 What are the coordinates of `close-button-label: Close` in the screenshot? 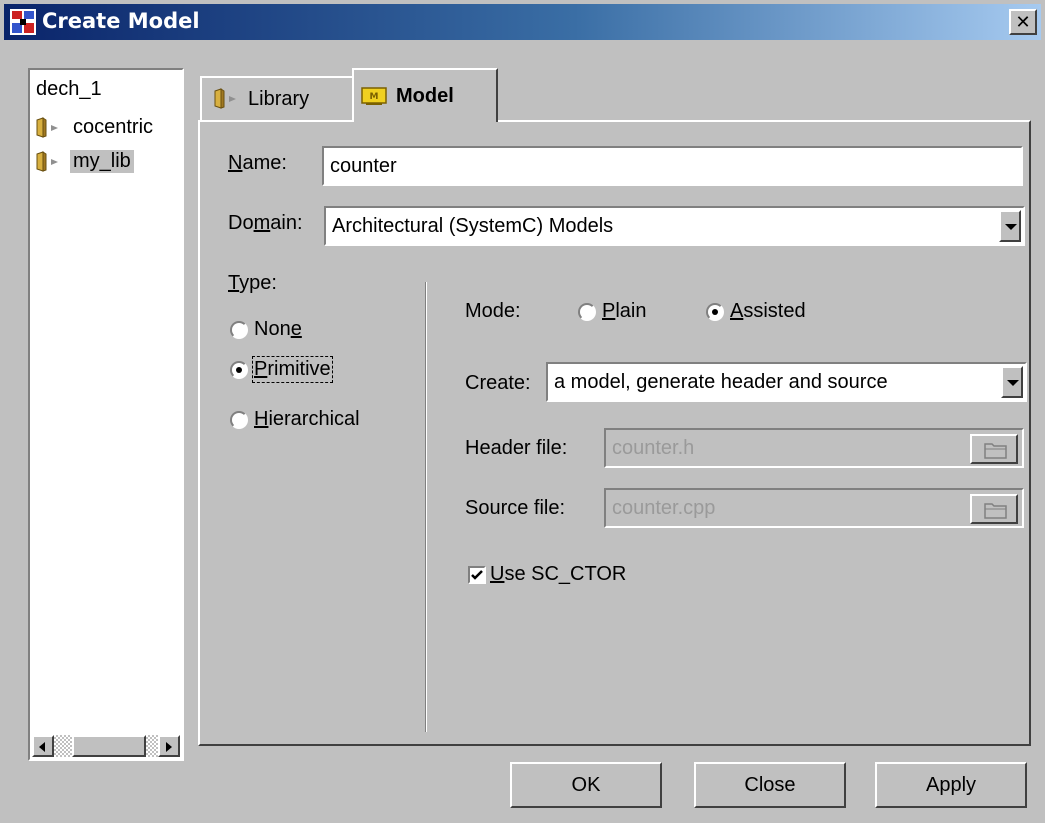 It's located at (770, 784).